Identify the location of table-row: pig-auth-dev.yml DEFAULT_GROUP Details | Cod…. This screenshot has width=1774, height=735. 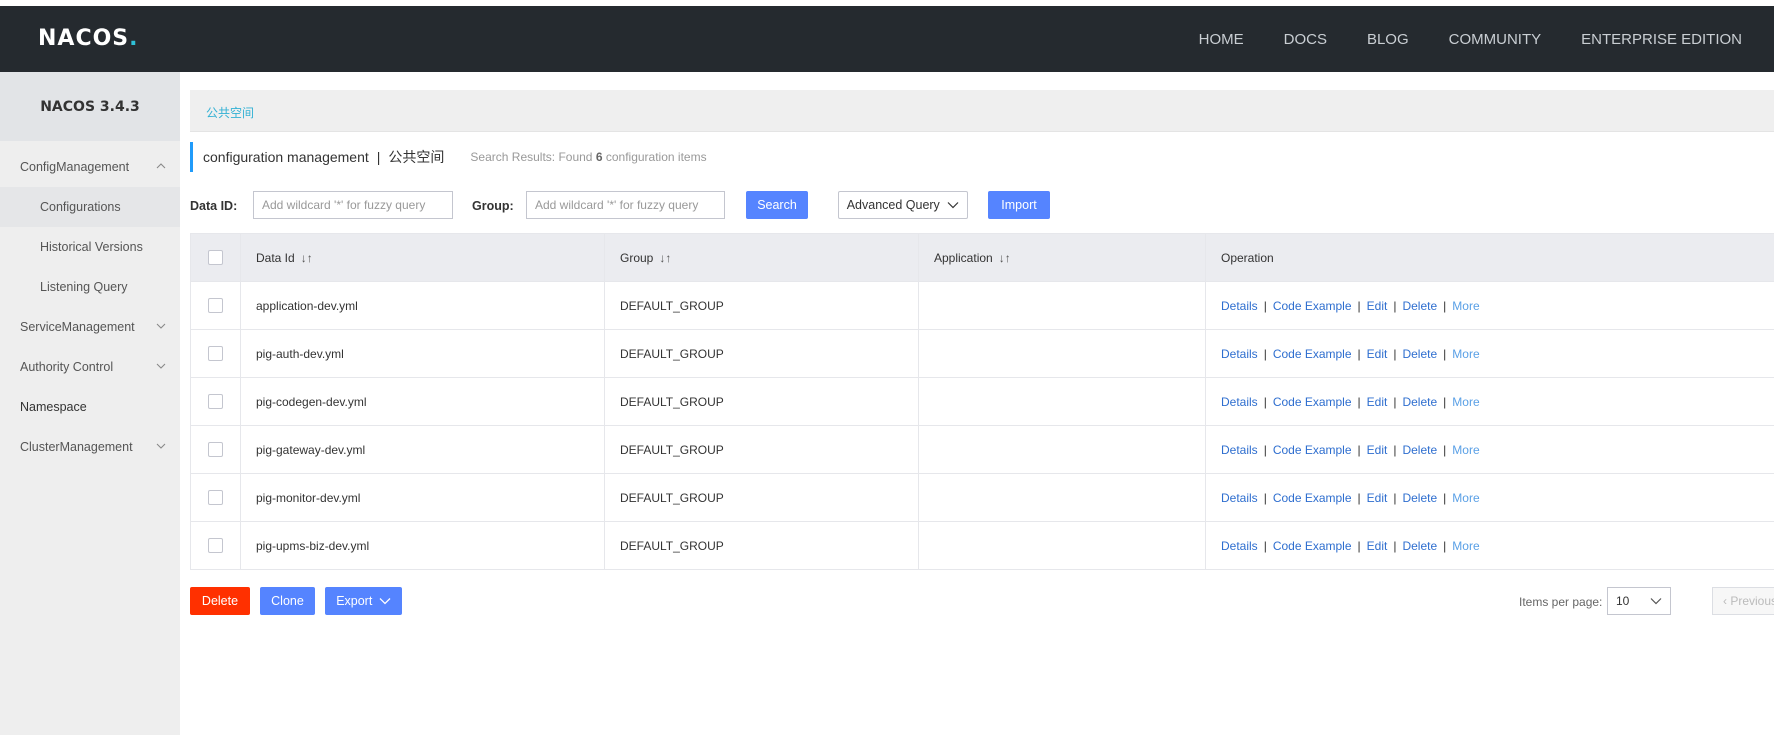
(982, 353).